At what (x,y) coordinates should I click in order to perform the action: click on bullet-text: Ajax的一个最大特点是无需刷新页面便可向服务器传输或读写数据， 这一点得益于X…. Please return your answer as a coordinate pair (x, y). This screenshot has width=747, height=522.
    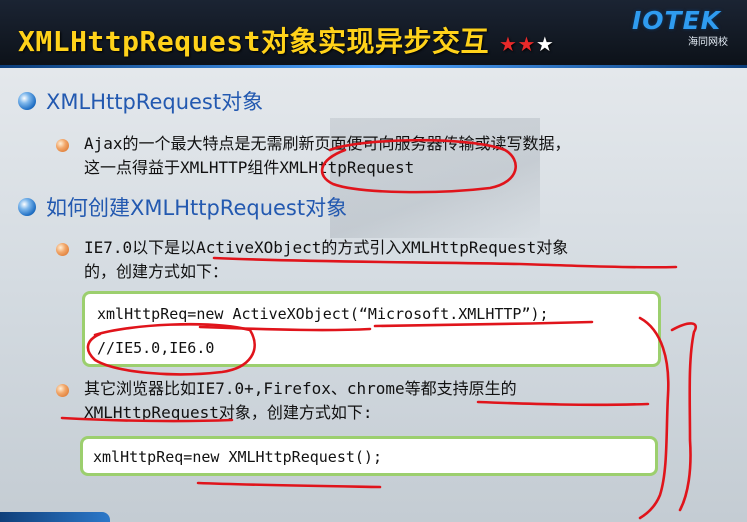
    Looking at the image, I should click on (327, 156).